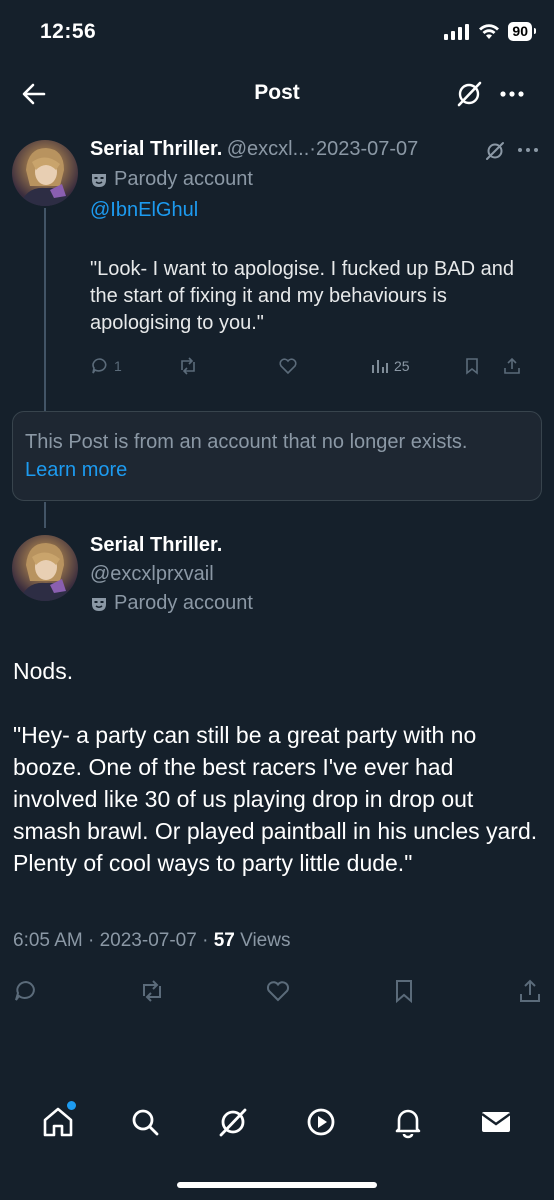  I want to click on search-icon, so click(146, 1122).